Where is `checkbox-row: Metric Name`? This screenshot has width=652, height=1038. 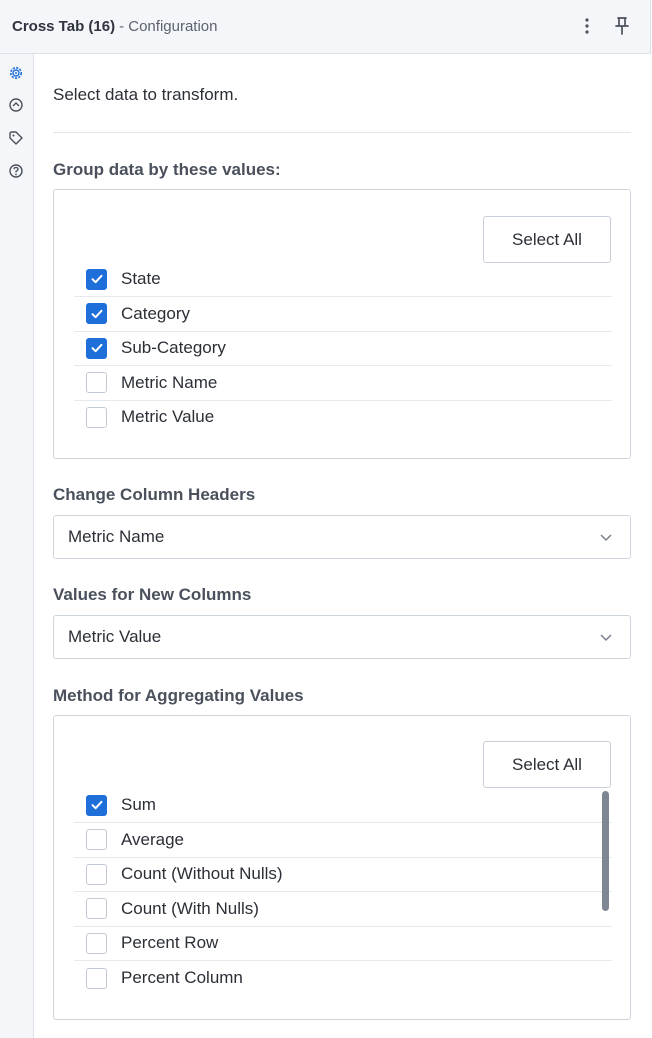
checkbox-row: Metric Name is located at coordinates (343, 383).